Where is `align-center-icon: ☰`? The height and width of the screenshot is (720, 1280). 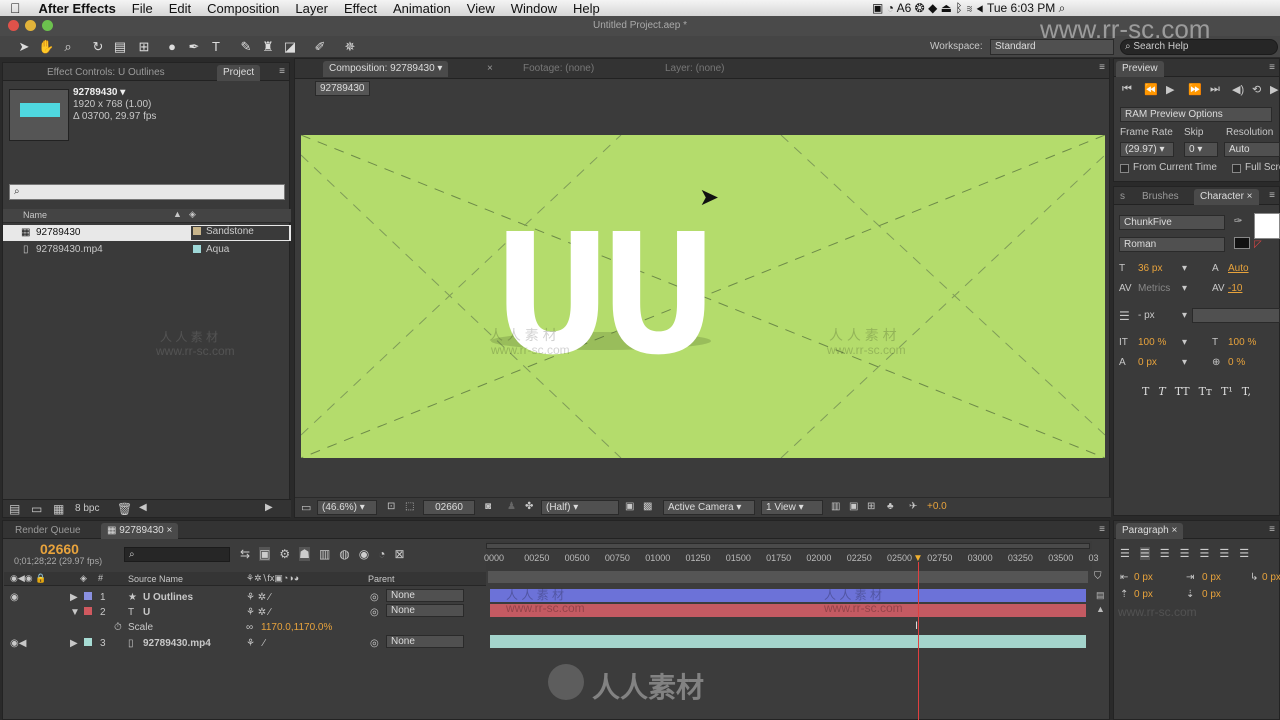
align-center-icon: ☰ is located at coordinates (1144, 553).